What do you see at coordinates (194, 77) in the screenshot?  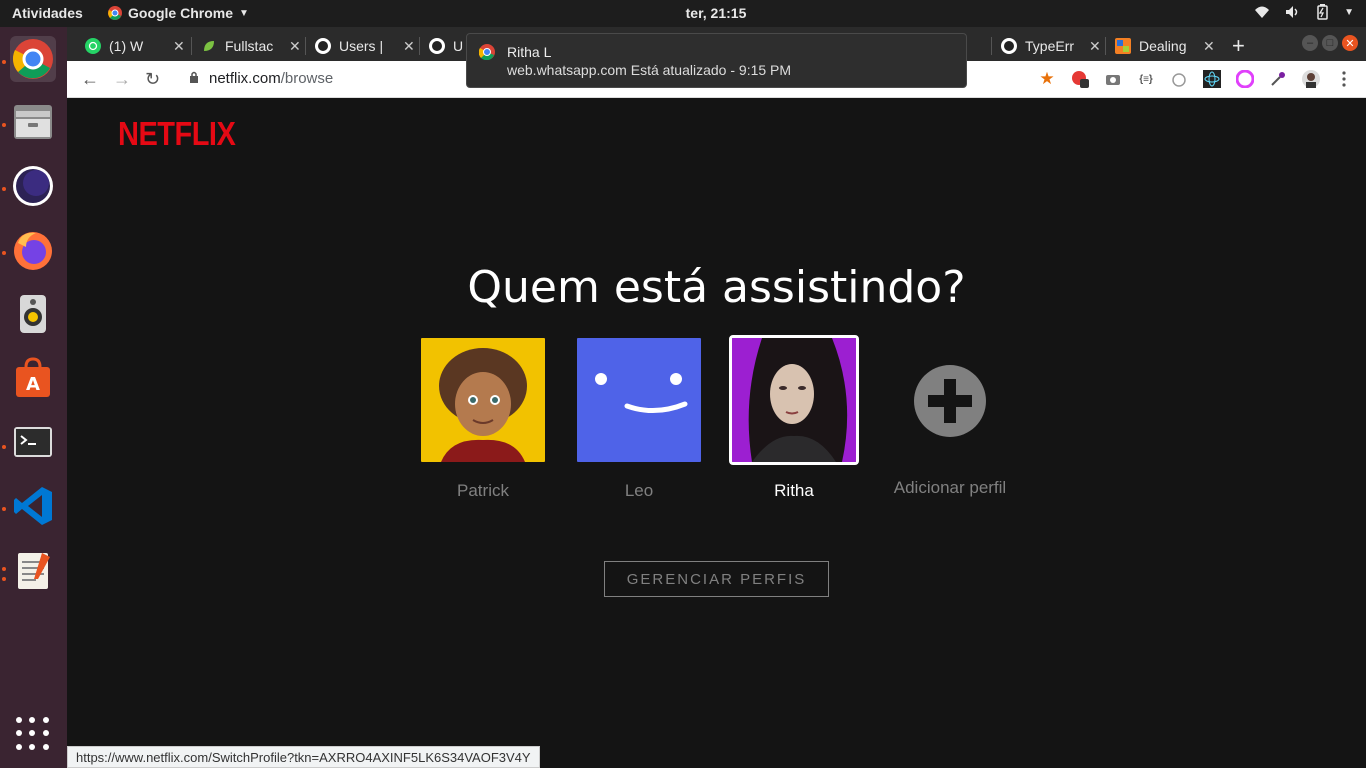 I see `lock-icon` at bounding box center [194, 77].